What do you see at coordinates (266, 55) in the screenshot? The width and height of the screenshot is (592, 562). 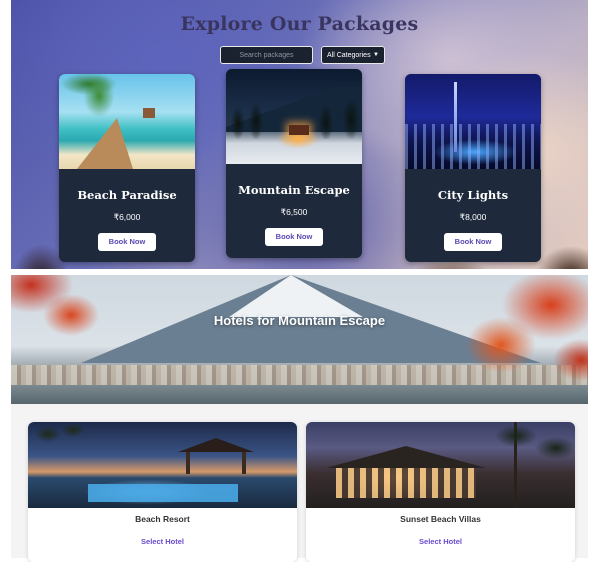 I see `search-input` at bounding box center [266, 55].